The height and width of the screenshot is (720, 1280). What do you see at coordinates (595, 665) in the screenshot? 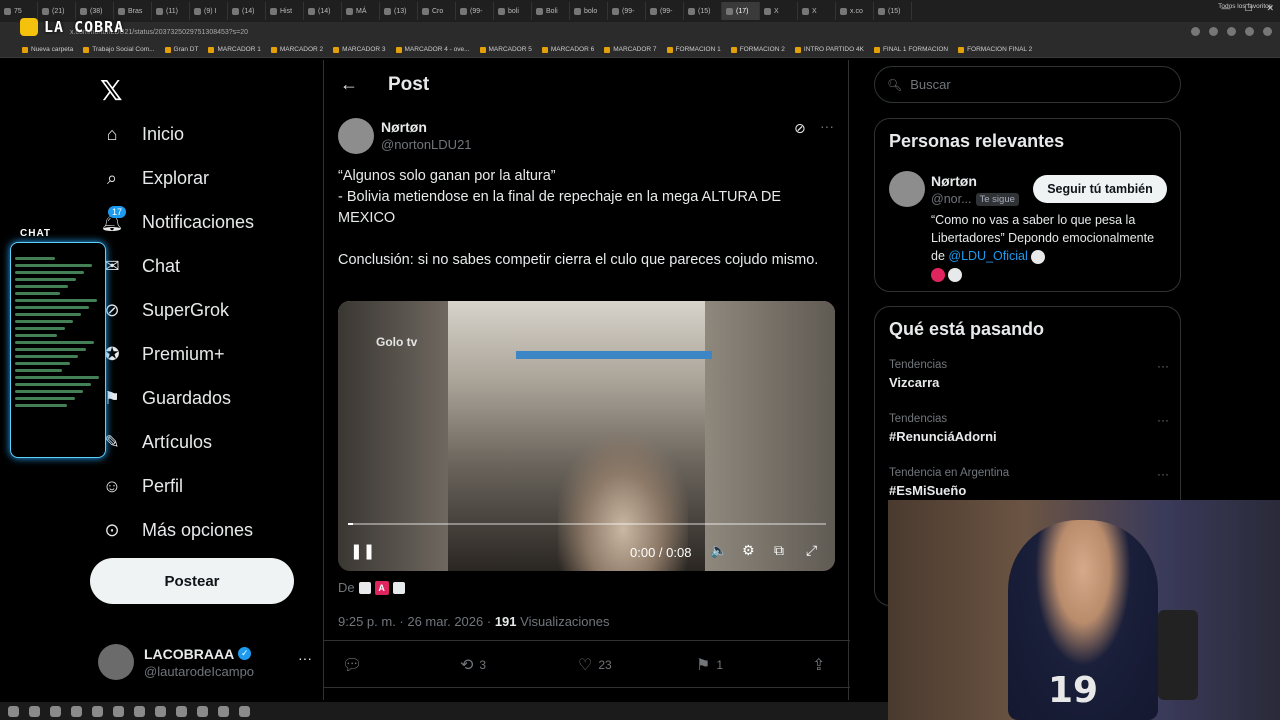
I see `like-button: ♡ 23` at bounding box center [595, 665].